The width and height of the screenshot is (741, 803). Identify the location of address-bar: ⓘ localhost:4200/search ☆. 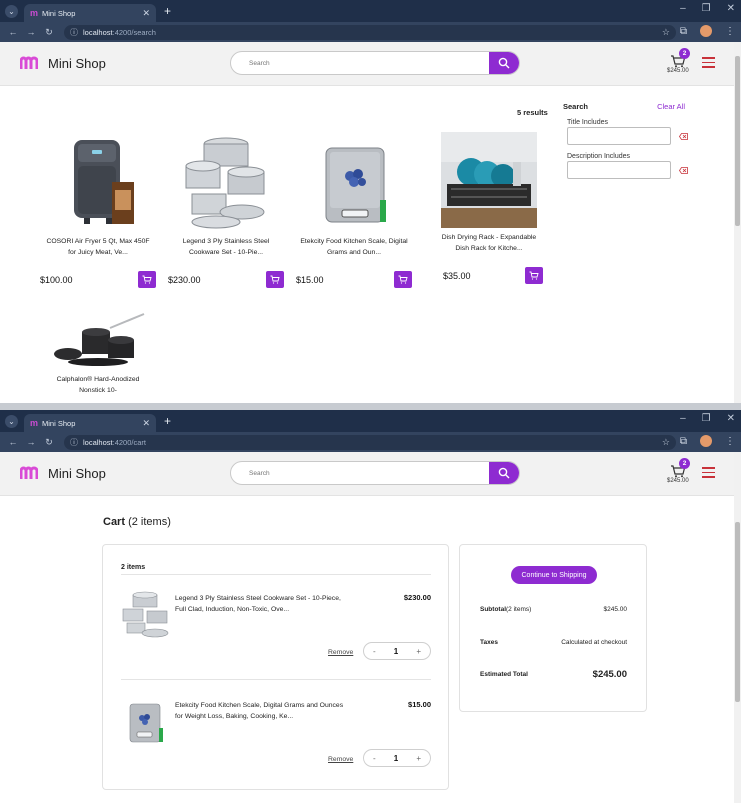
(370, 32).